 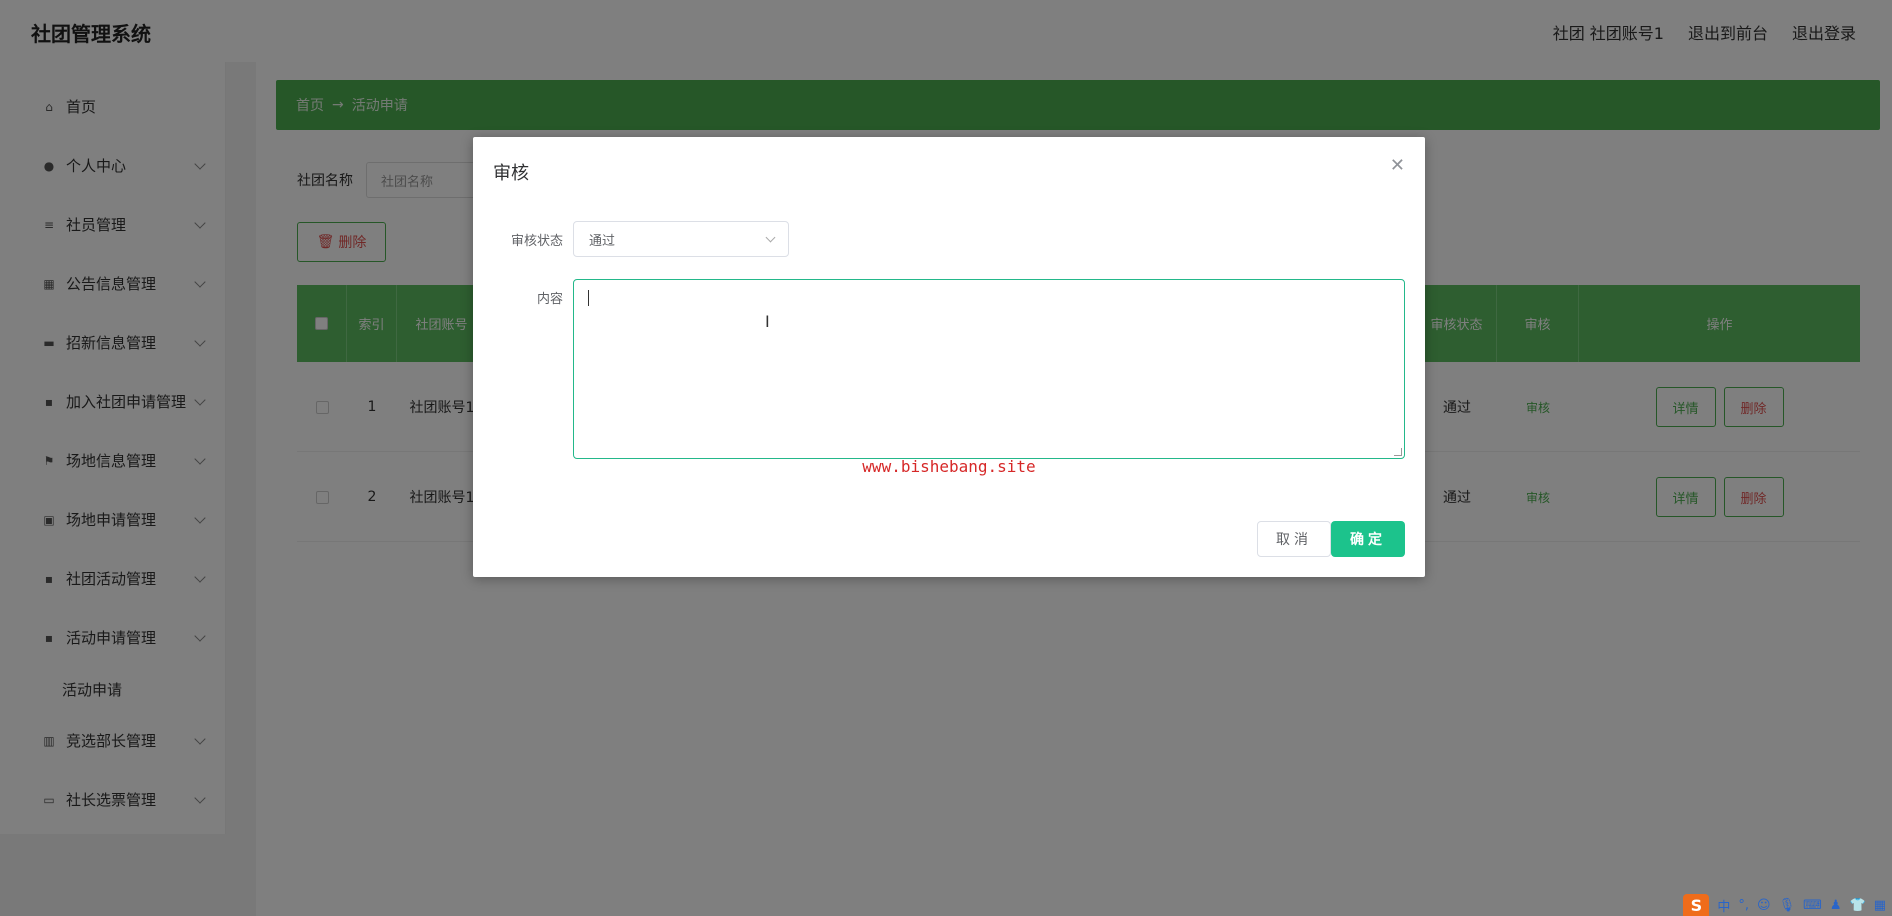 I want to click on dialog-title: 审核, so click(x=511, y=173).